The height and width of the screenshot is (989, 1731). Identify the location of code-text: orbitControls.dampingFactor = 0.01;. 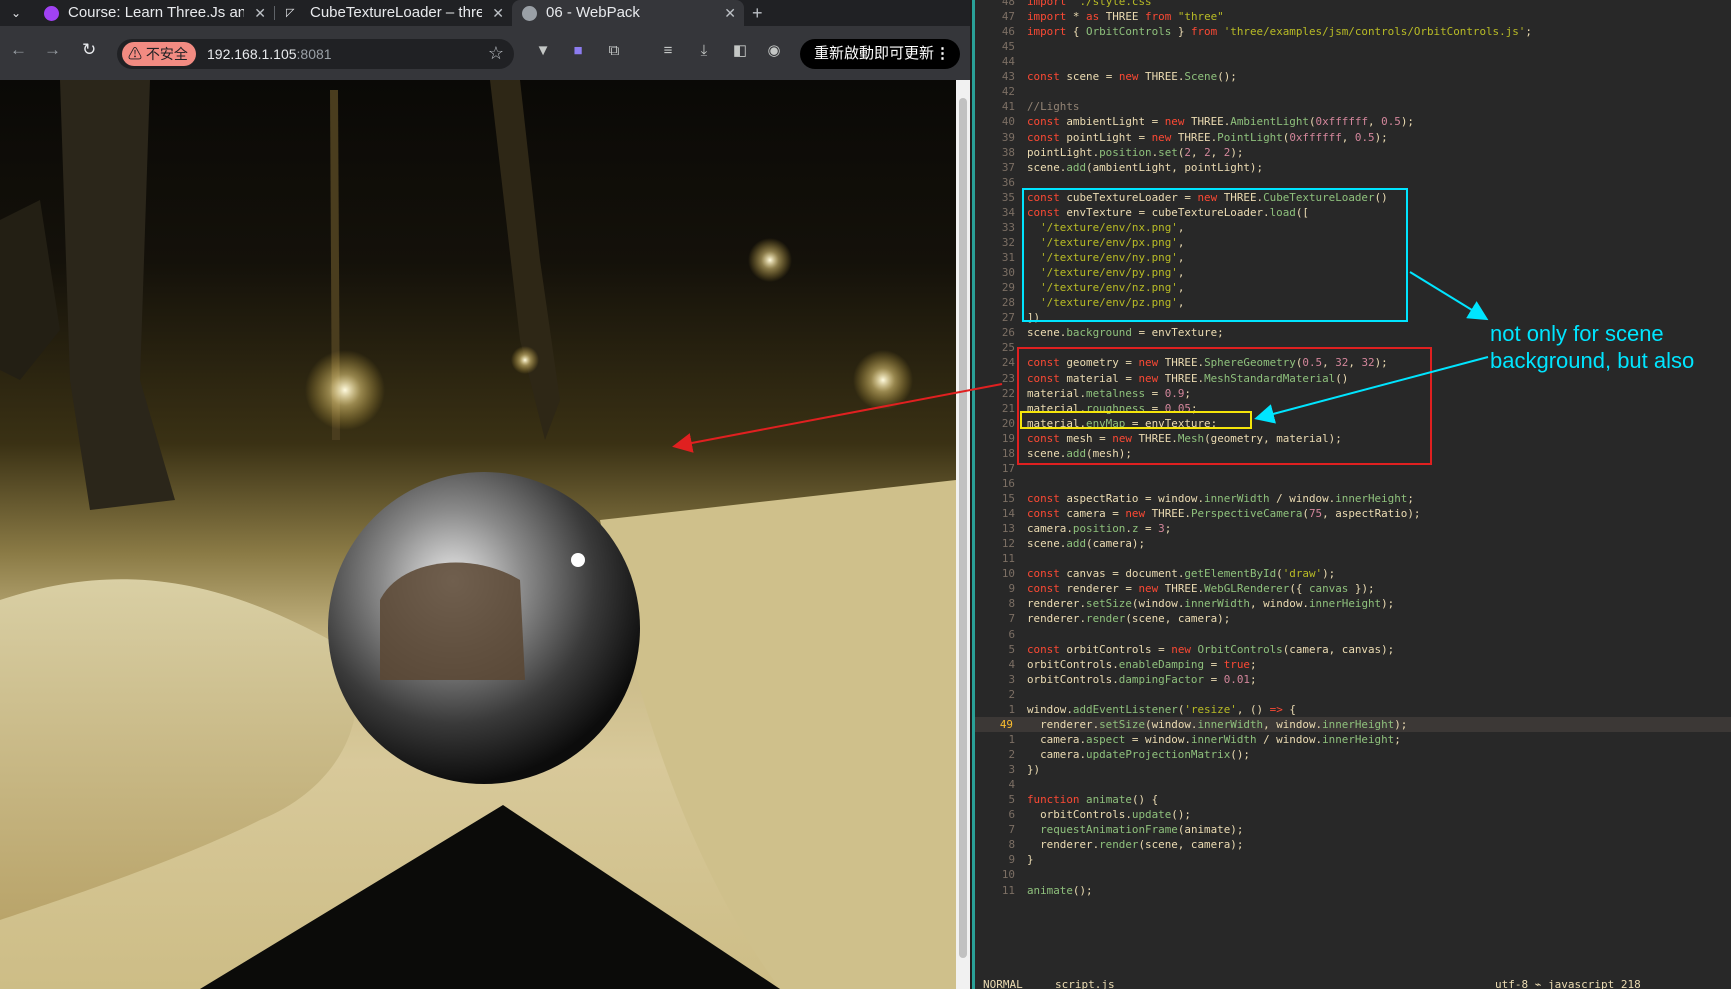
(1142, 679).